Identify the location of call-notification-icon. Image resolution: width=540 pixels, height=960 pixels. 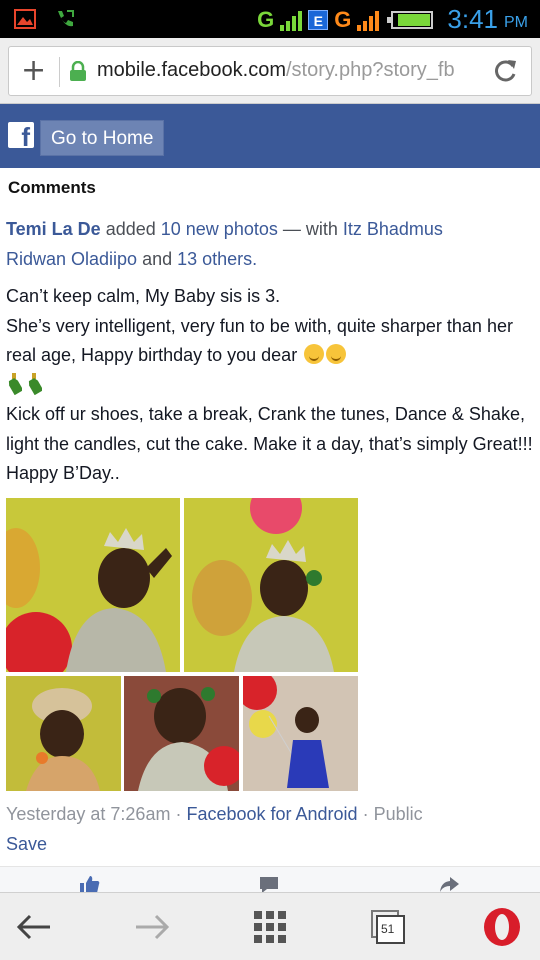
(66, 18).